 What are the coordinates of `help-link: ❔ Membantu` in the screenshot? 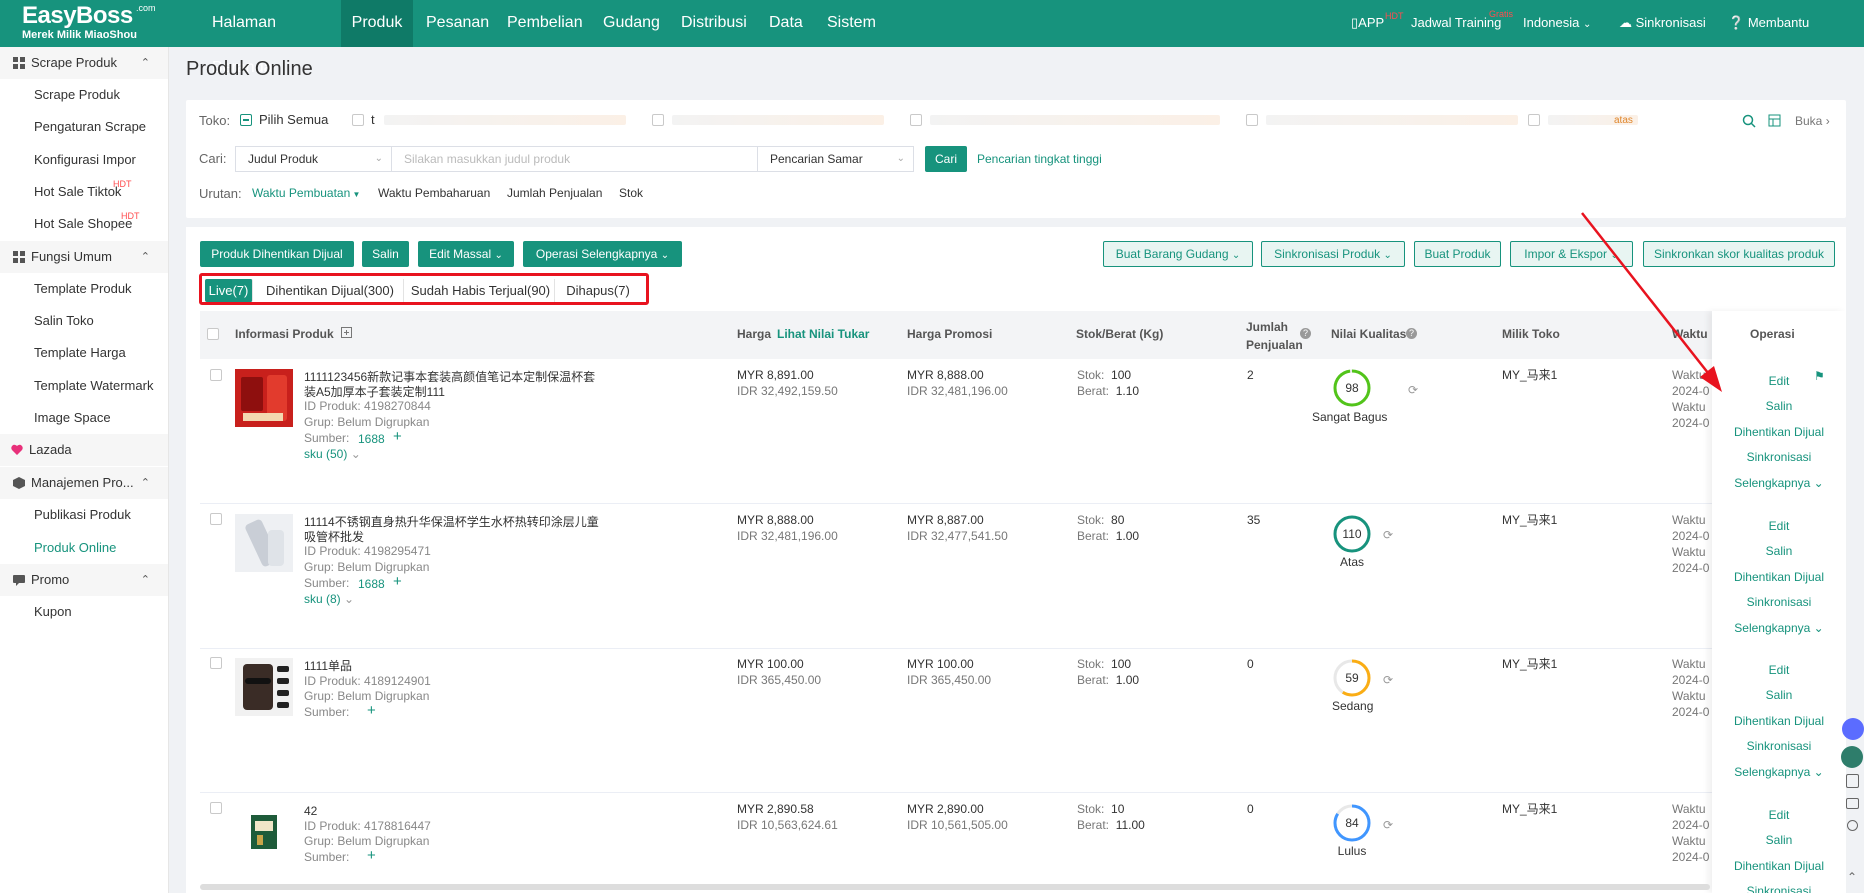 It's located at (1768, 23).